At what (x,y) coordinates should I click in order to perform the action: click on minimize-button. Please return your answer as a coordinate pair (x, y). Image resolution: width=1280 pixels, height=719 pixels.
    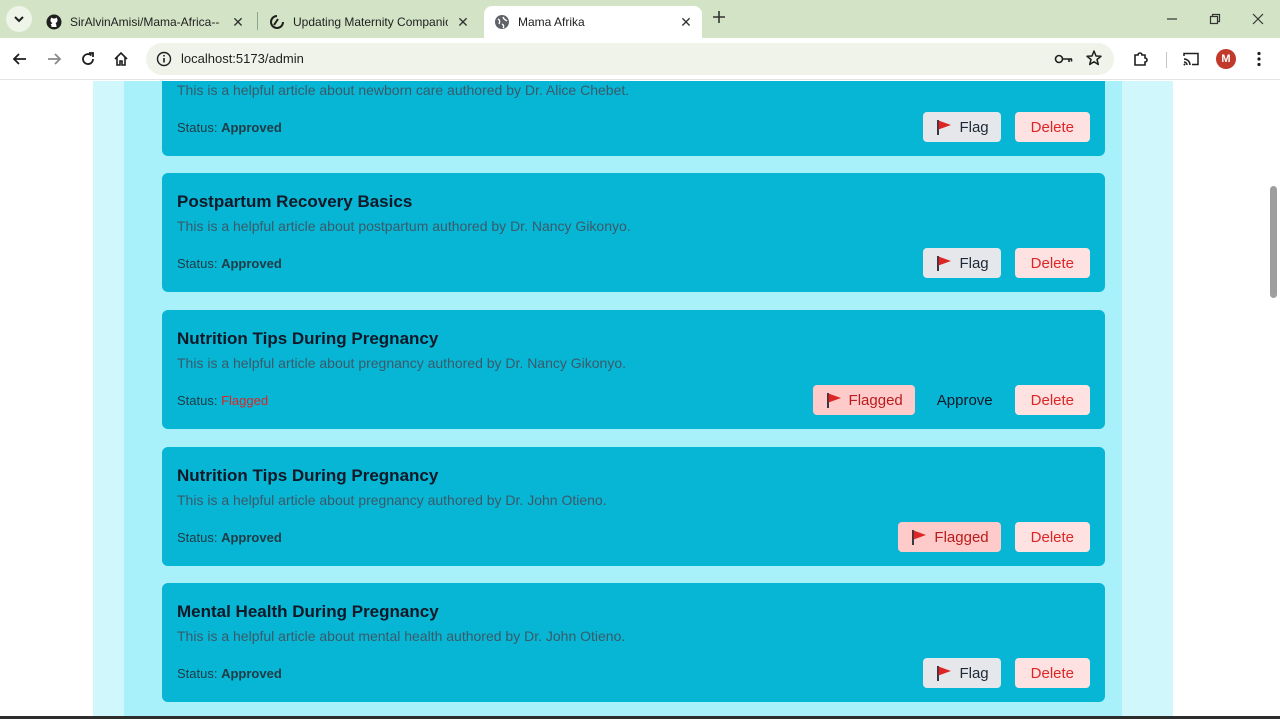
    Looking at the image, I should click on (1172, 19).